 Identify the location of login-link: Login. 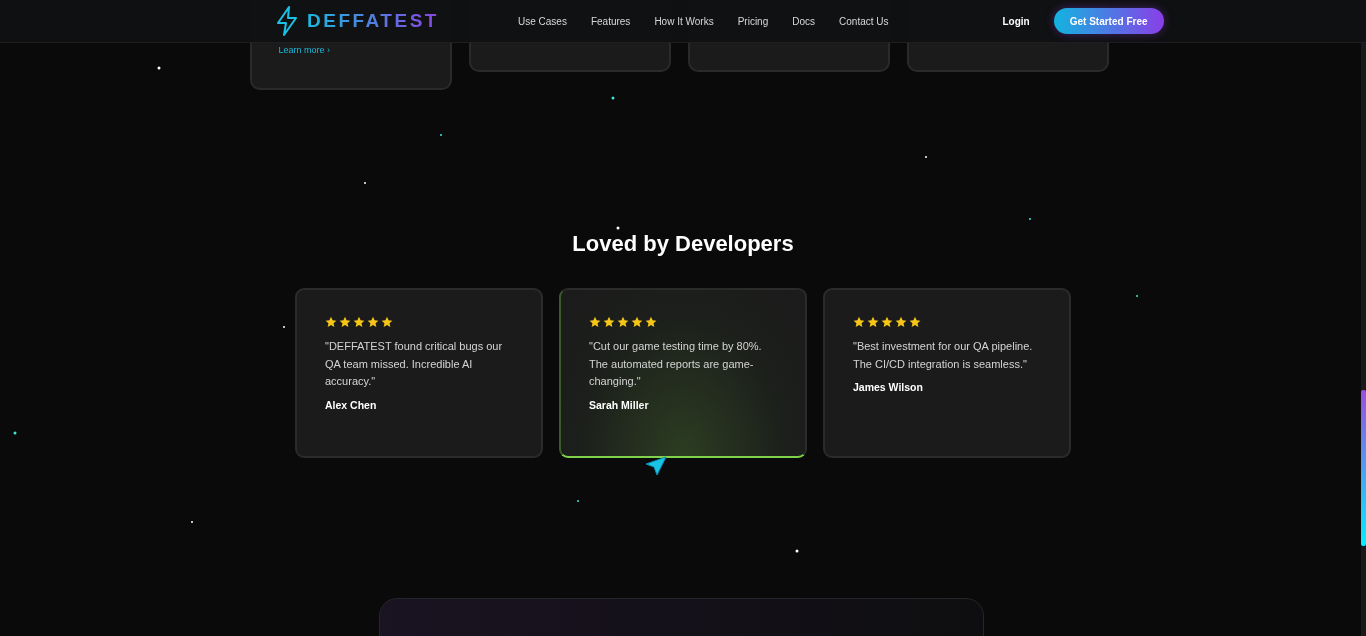
(1016, 21).